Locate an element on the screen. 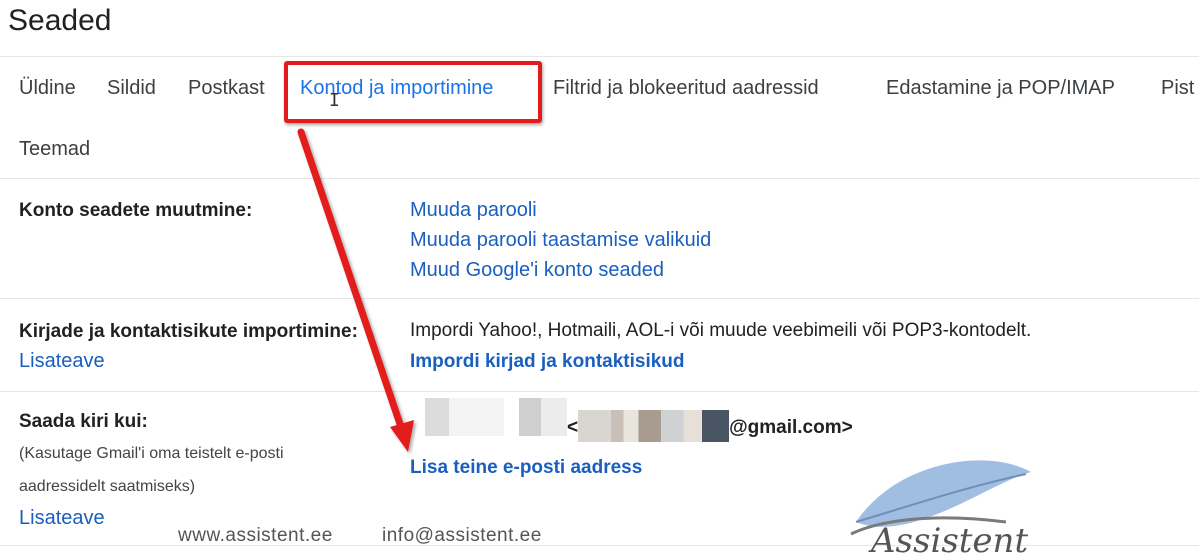 The image size is (1199, 560). change-recovery-link: Muuda parooli taastamise valikuid is located at coordinates (560, 240).